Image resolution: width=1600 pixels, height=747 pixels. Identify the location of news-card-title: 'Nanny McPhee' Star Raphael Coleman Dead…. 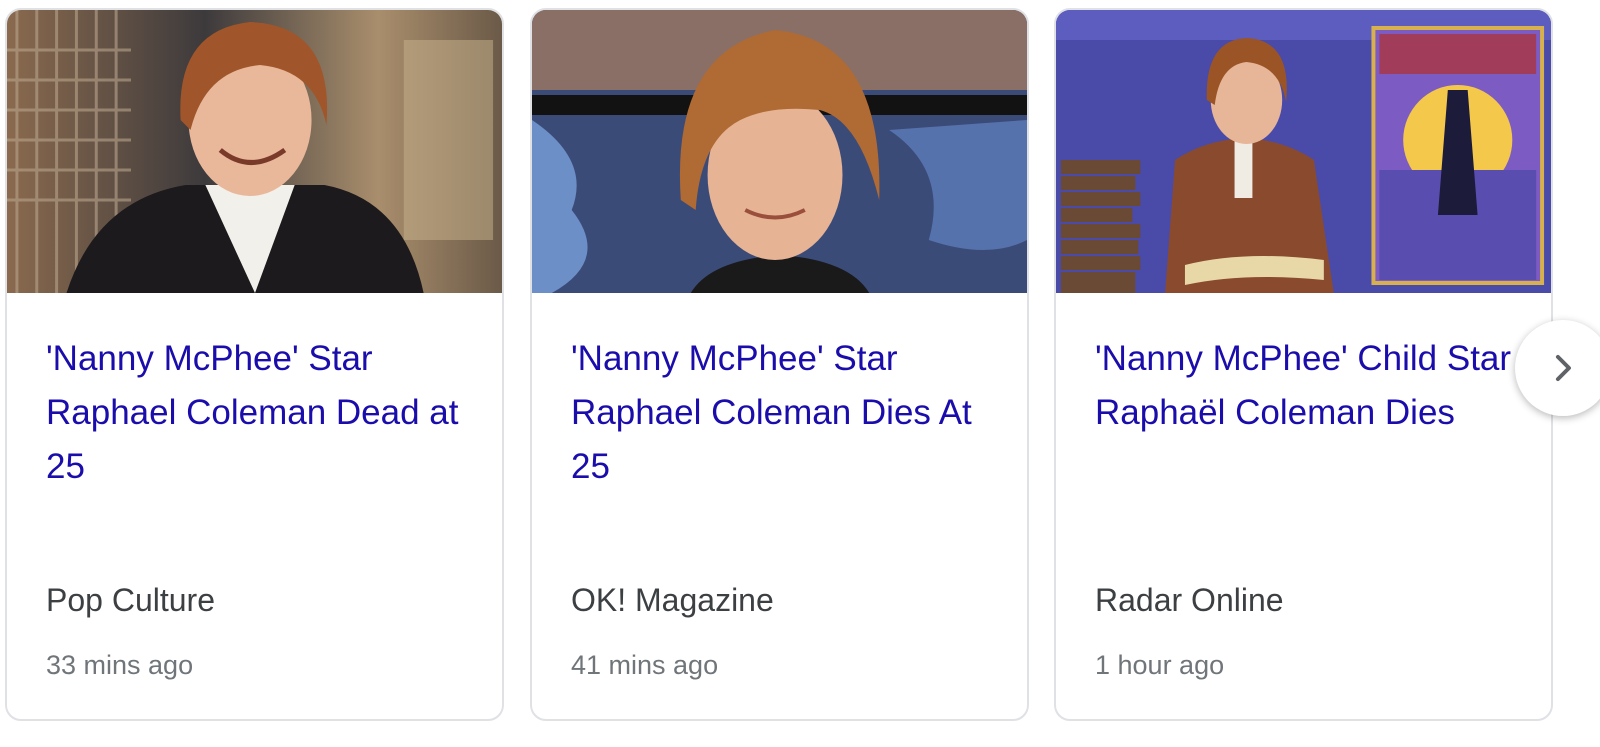
(261, 413).